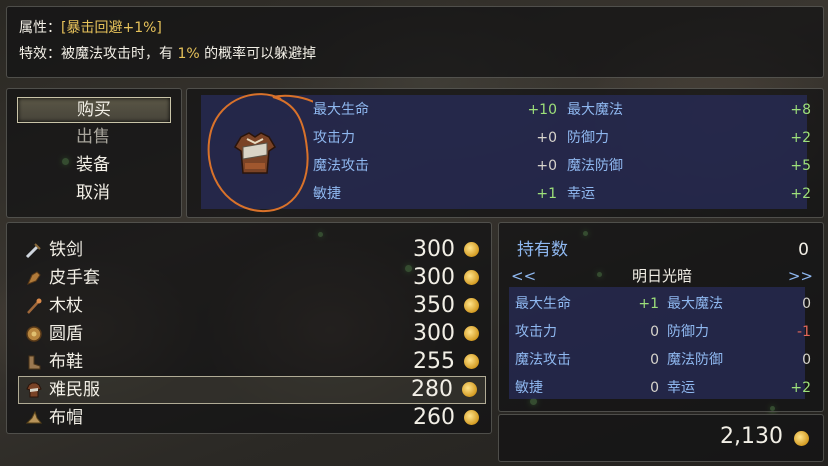 Image resolution: width=828 pixels, height=466 pixels. Describe the element at coordinates (587, 388) in the screenshot. I see `actor-stat-row: 敏捷 0` at that location.